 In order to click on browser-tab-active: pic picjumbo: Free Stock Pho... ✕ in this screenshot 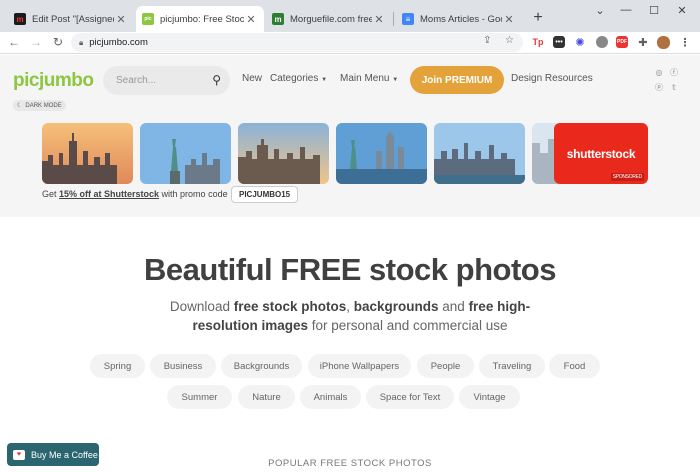, I will do `click(200, 19)`.